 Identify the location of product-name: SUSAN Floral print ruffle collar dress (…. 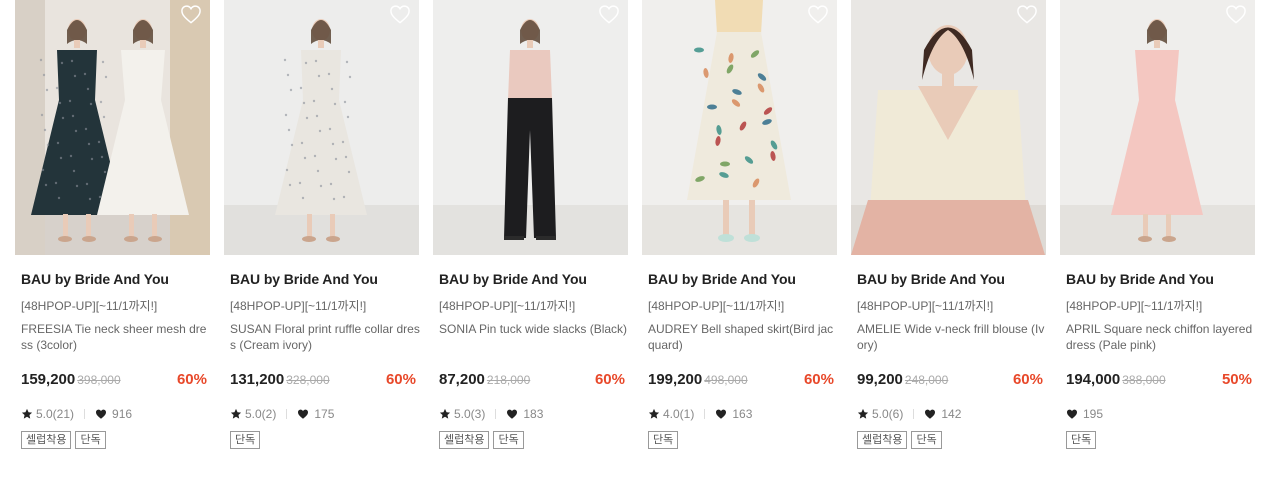
(325, 337).